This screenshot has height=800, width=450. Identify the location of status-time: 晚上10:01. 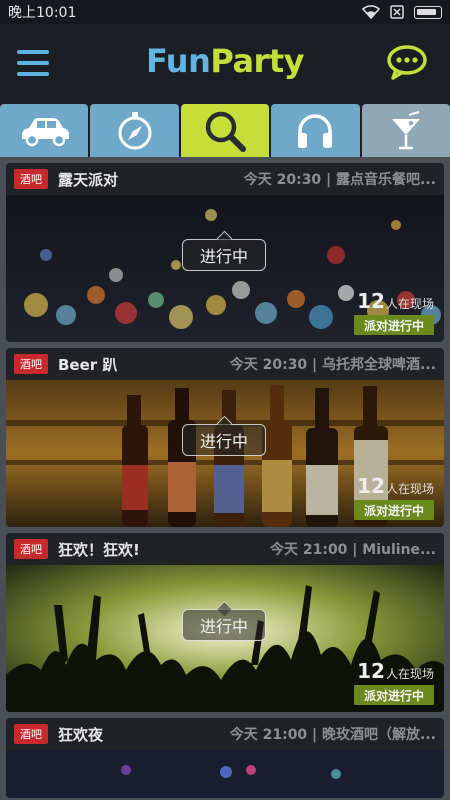
(42, 13).